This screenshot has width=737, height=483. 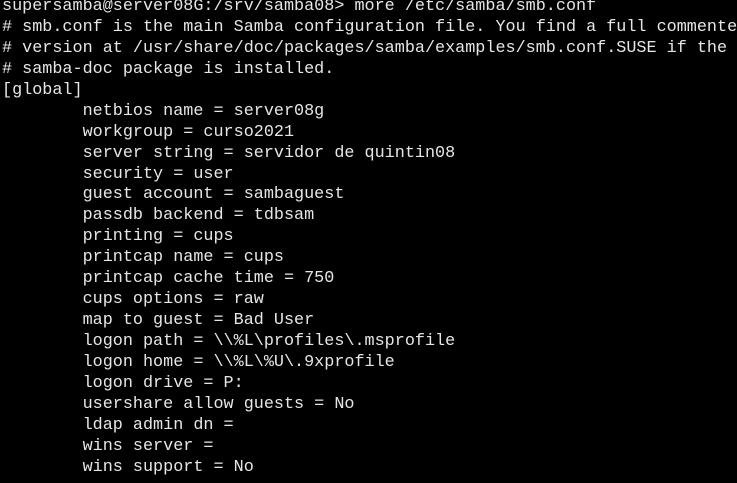 I want to click on config-line: printing = cups, so click(x=118, y=237).